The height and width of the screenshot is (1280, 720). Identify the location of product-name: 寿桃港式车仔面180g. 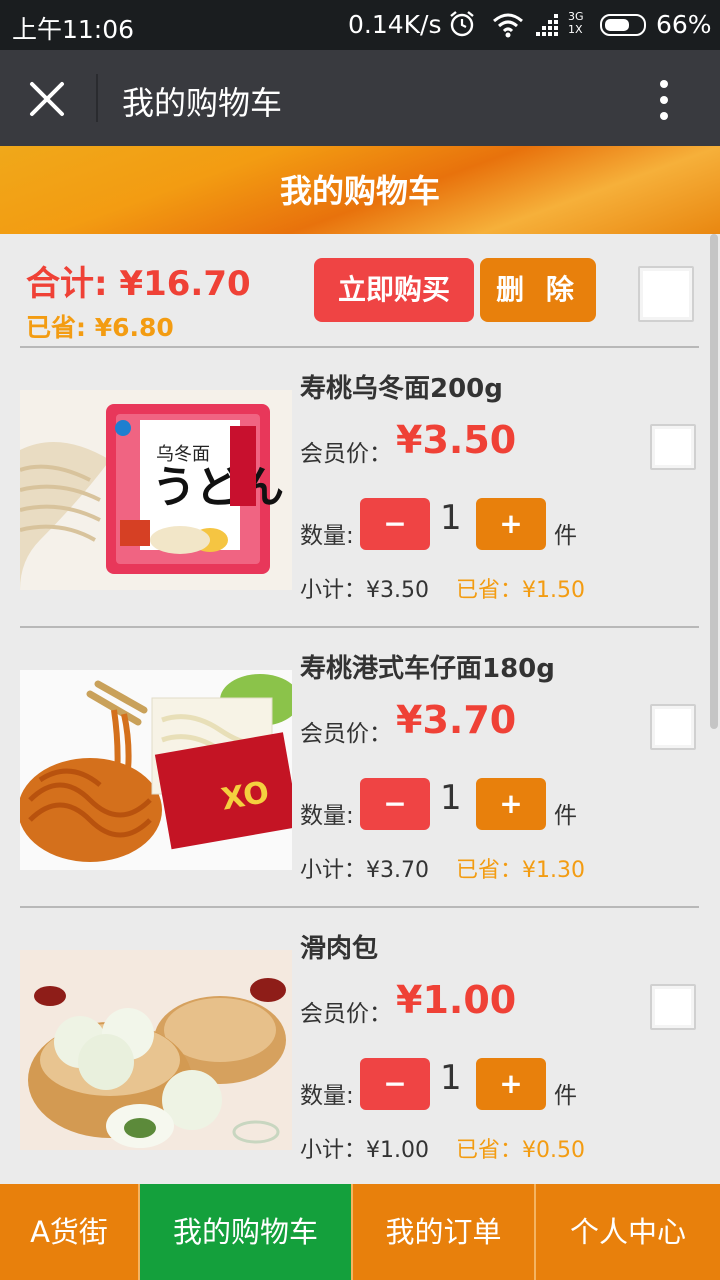
(427, 666).